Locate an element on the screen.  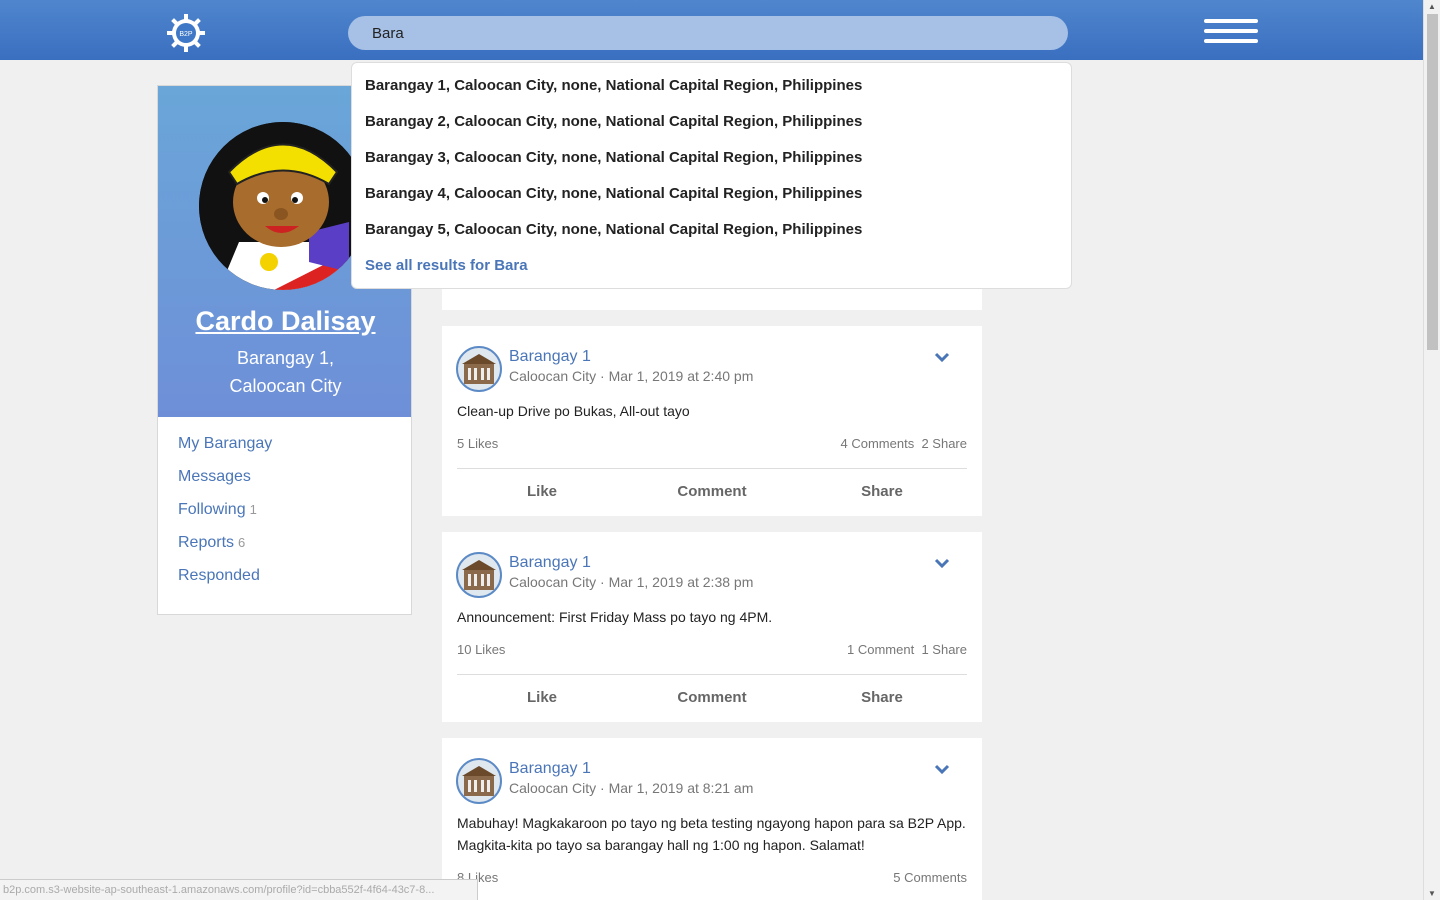
sidebar-item-my-barangay: My Barangay is located at coordinates (284, 449).